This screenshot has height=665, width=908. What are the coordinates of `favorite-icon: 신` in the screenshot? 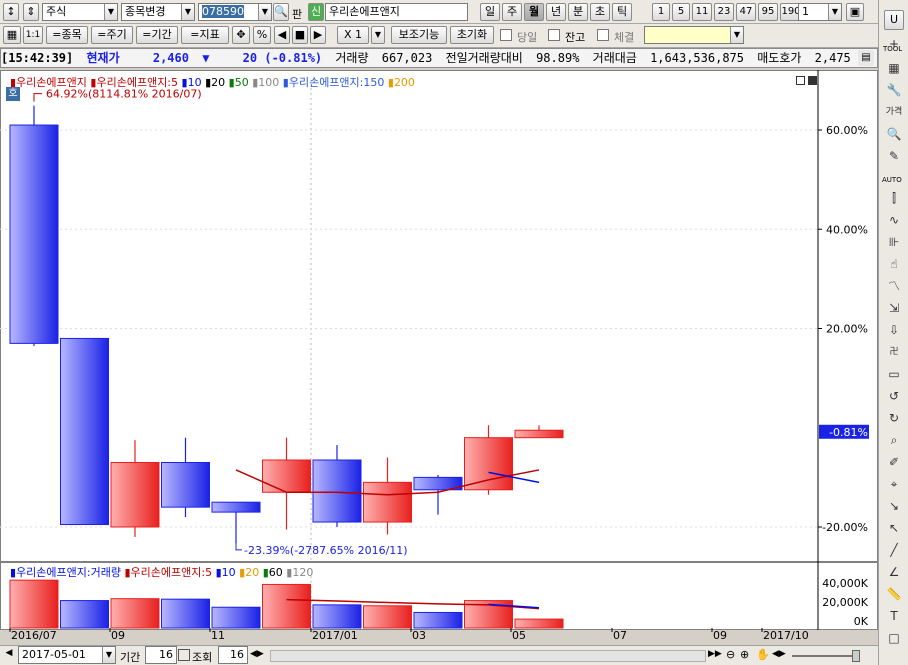 It's located at (316, 12).